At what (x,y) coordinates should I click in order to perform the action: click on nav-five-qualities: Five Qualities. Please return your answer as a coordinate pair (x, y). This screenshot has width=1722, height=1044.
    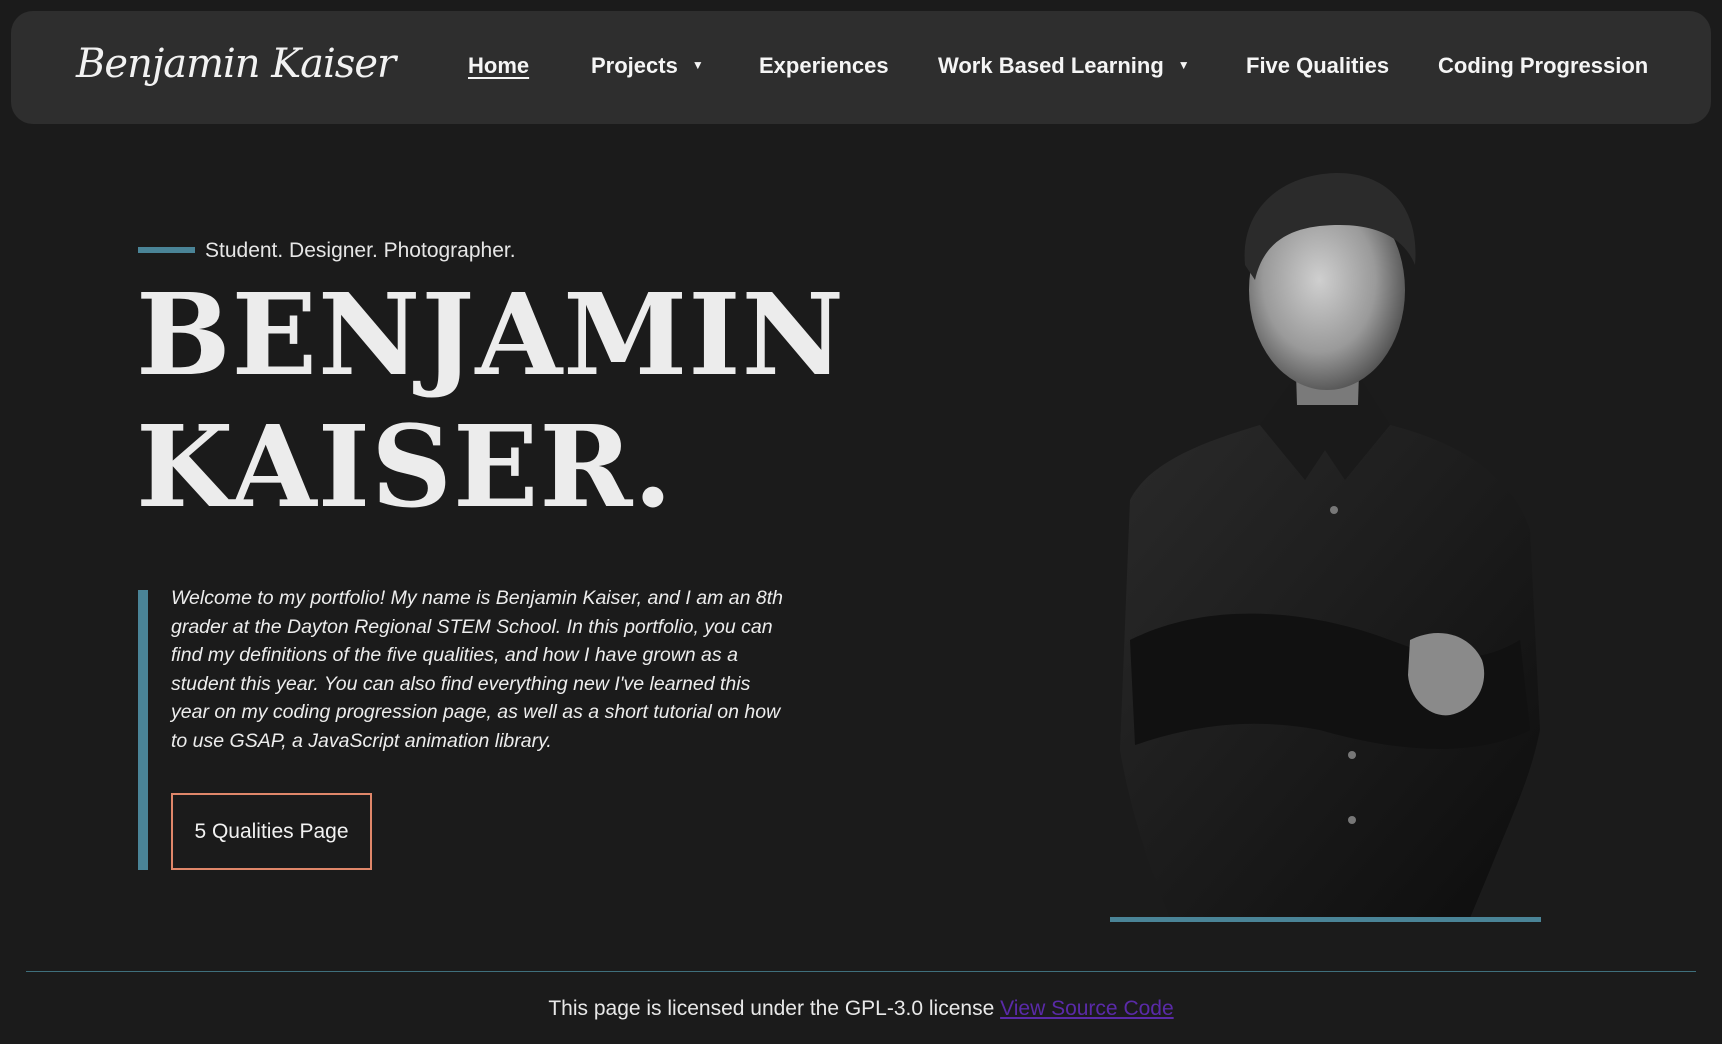
    Looking at the image, I should click on (1317, 66).